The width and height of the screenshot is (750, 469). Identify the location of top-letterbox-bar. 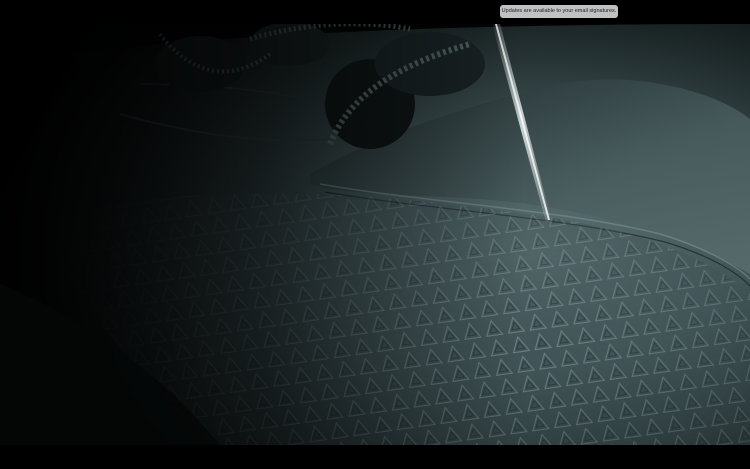
(375, 12).